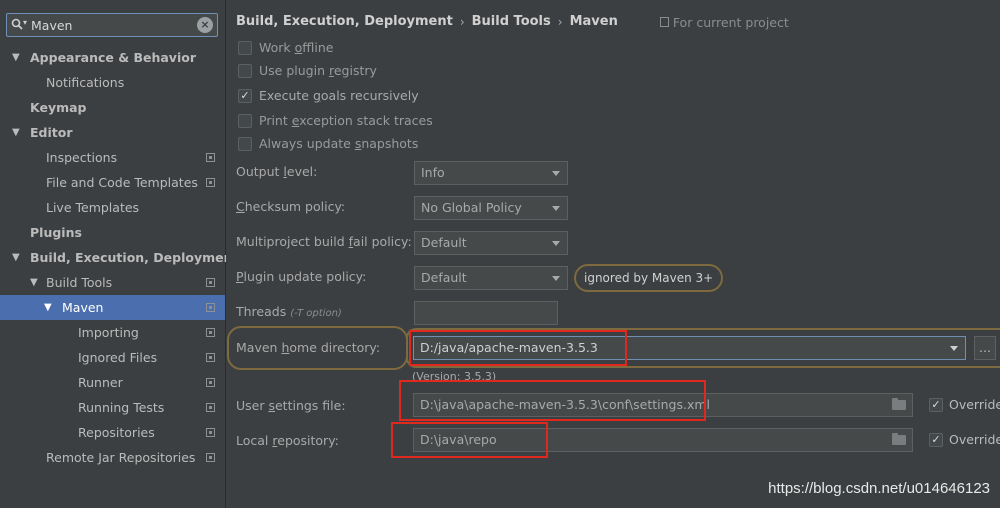  I want to click on maven-version-label: (Version: 3.5.3), so click(454, 375).